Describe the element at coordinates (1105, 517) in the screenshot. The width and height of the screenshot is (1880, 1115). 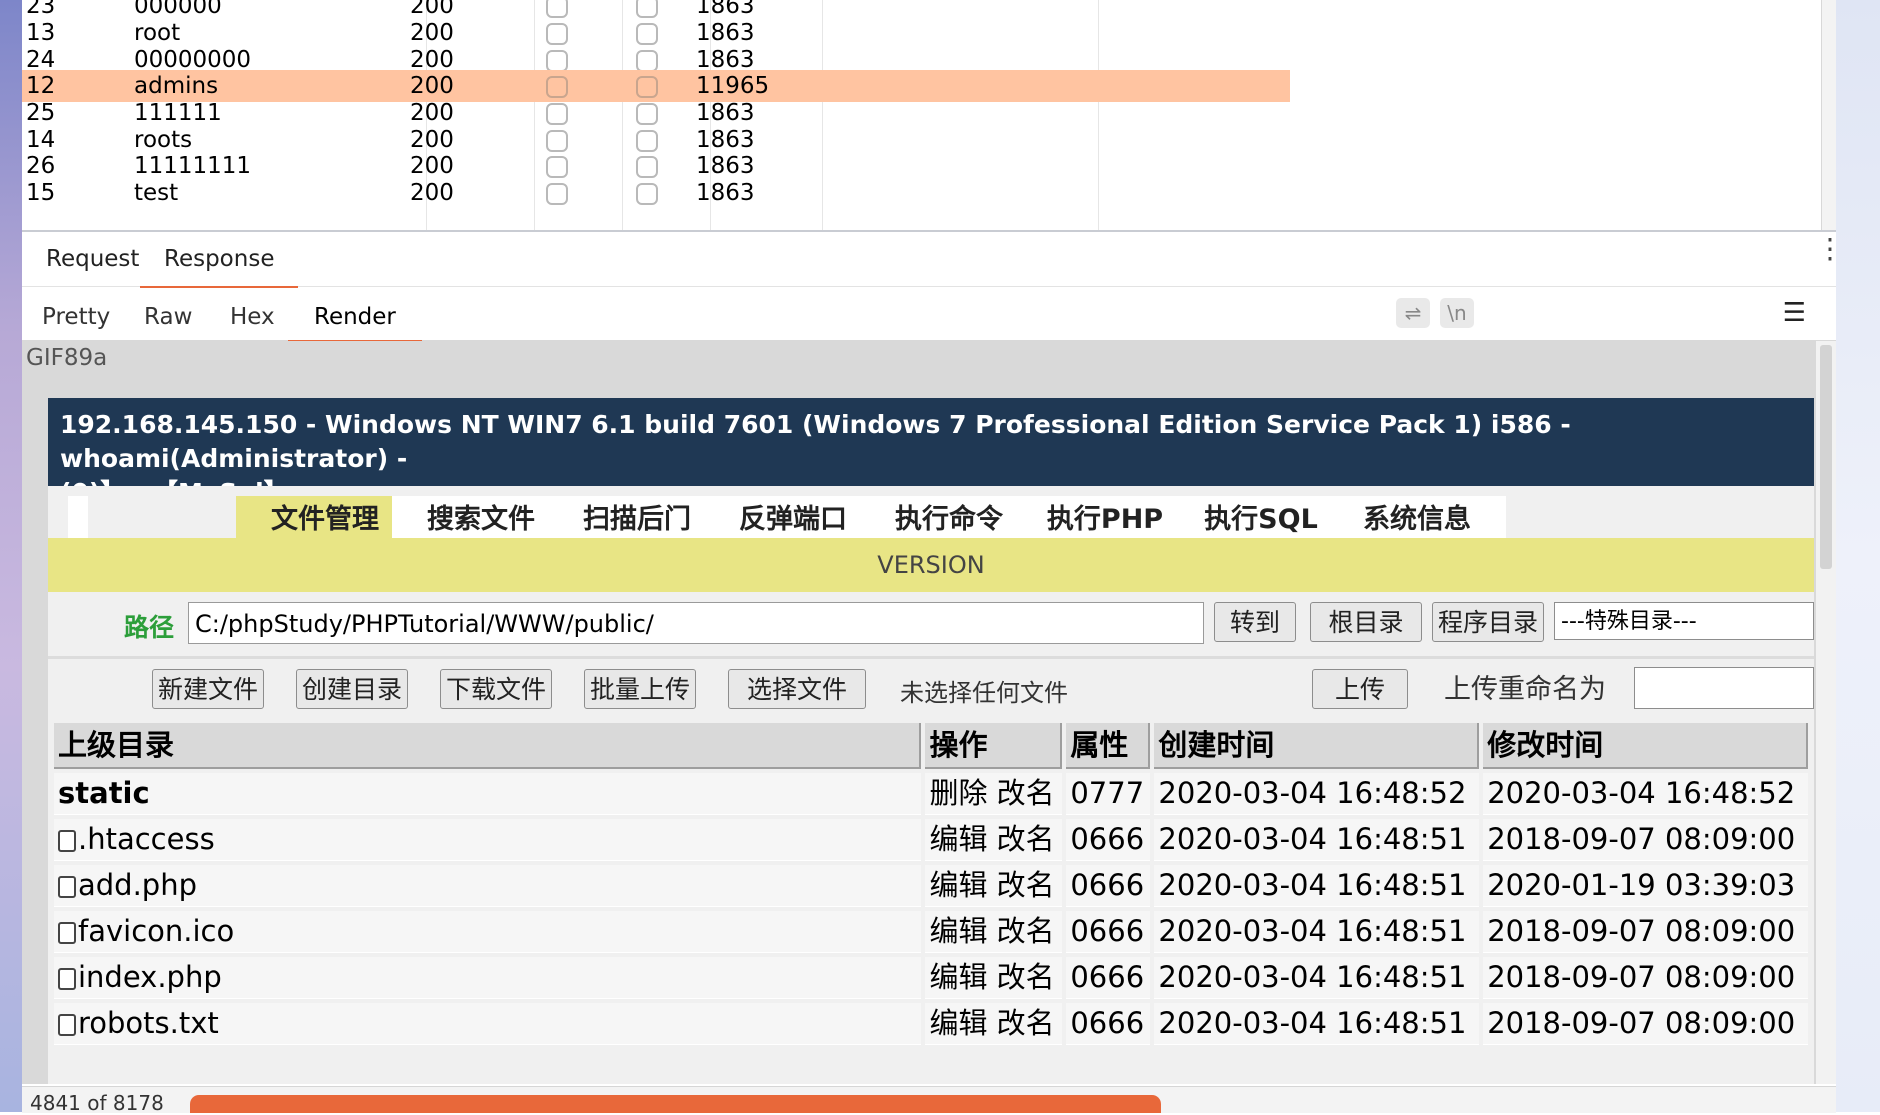
I see `nav-exec-php: 执行PHP` at that location.